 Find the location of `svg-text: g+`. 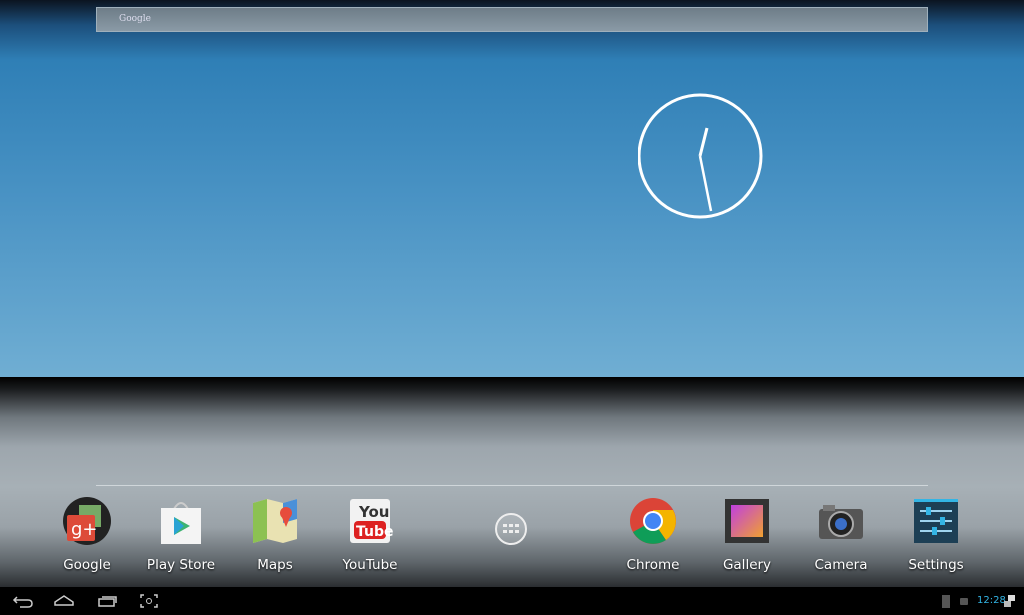

svg-text: g+ is located at coordinates (84, 529).